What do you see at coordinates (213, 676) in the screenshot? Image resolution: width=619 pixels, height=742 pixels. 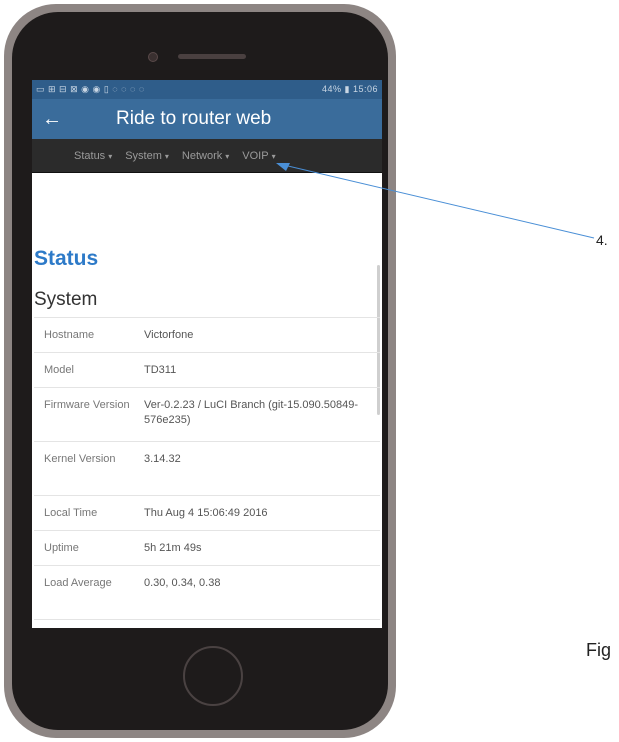 I see `home-button` at bounding box center [213, 676].